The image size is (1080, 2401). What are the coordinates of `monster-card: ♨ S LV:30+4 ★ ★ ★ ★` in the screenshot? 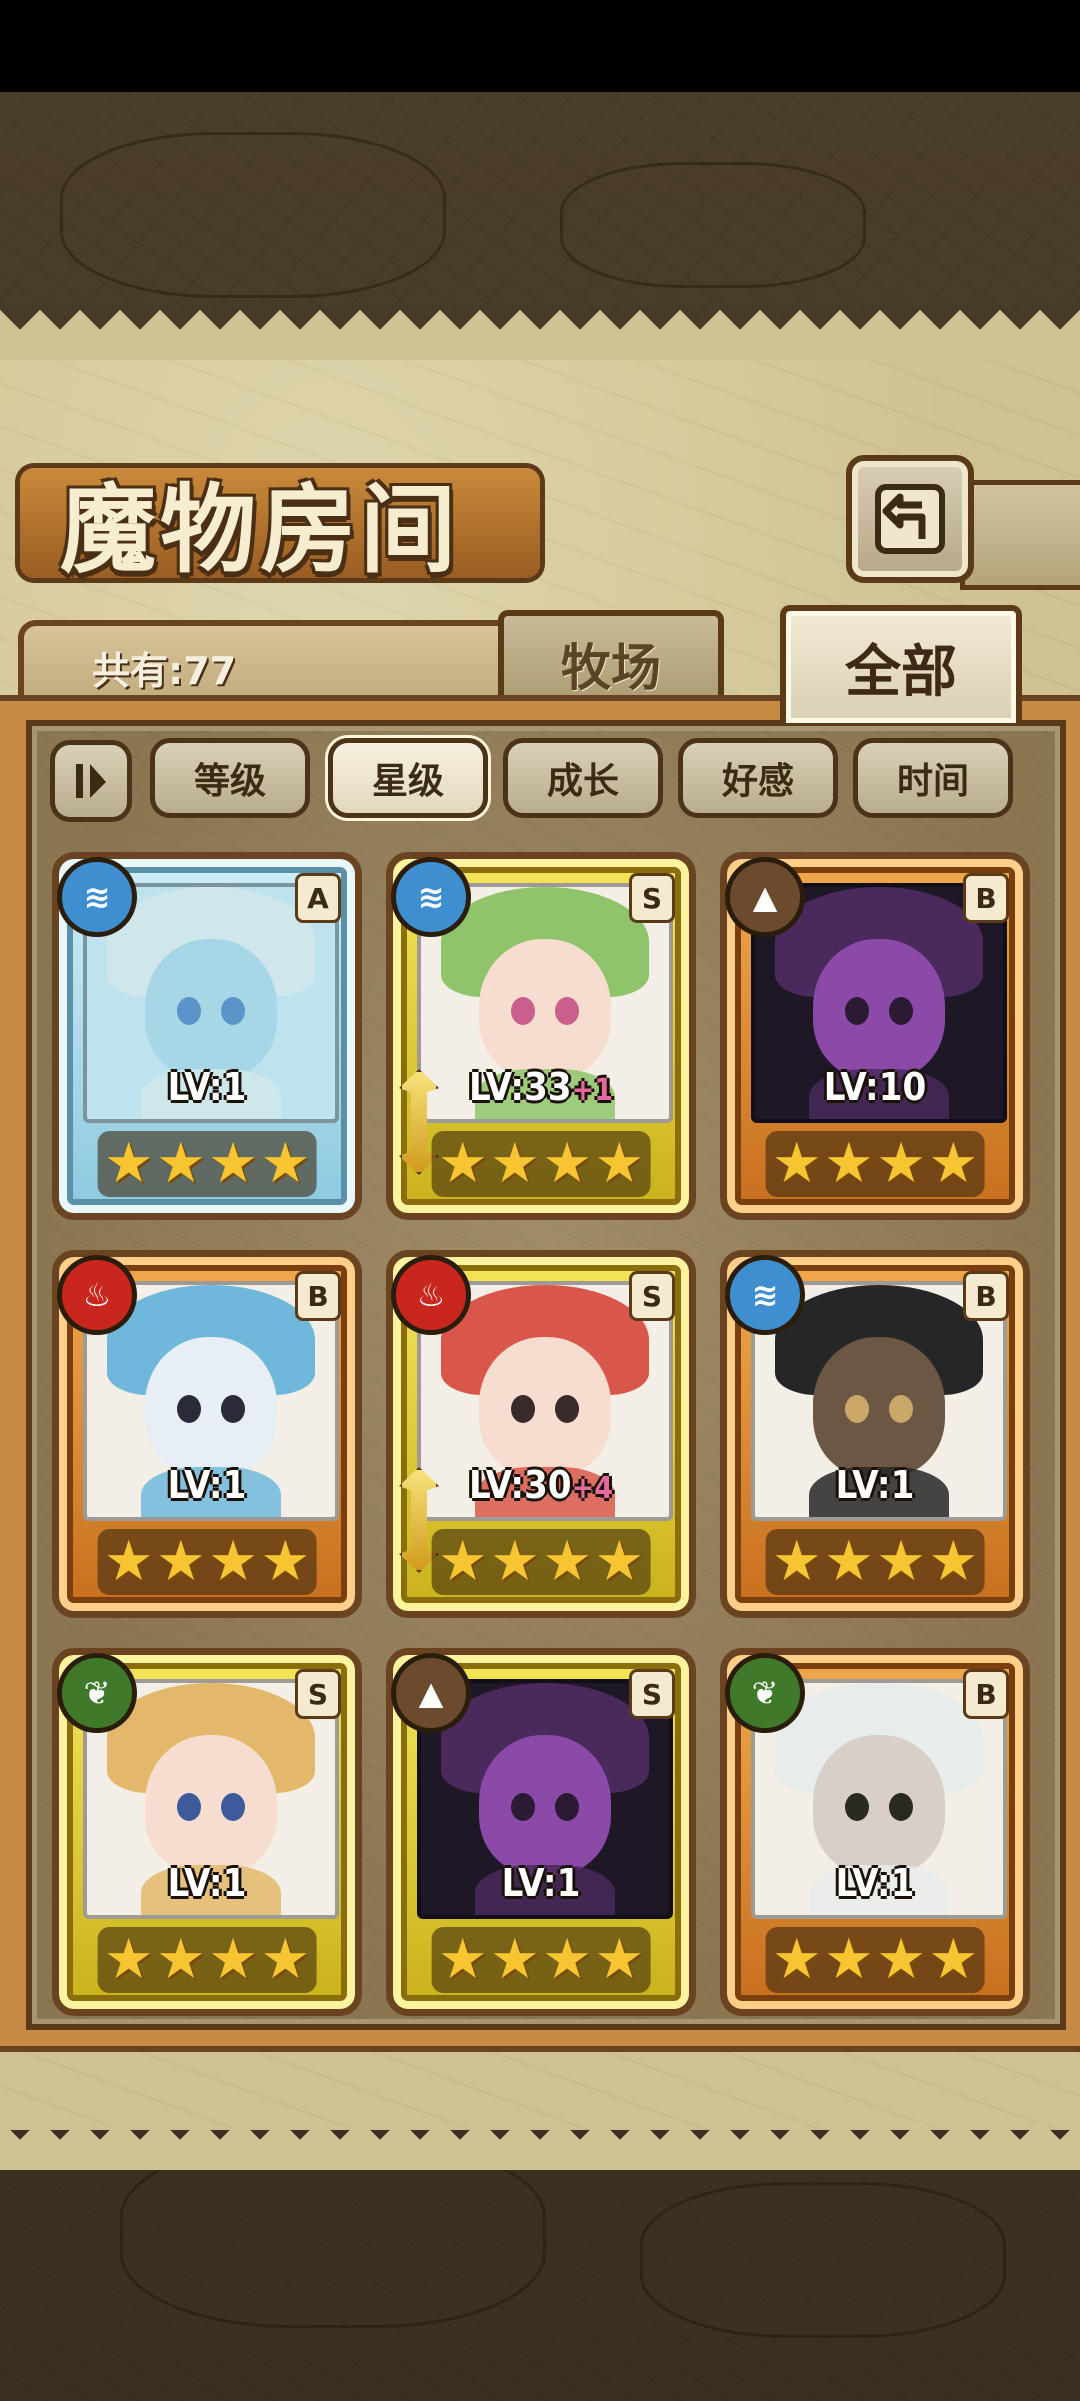 It's located at (541, 1434).